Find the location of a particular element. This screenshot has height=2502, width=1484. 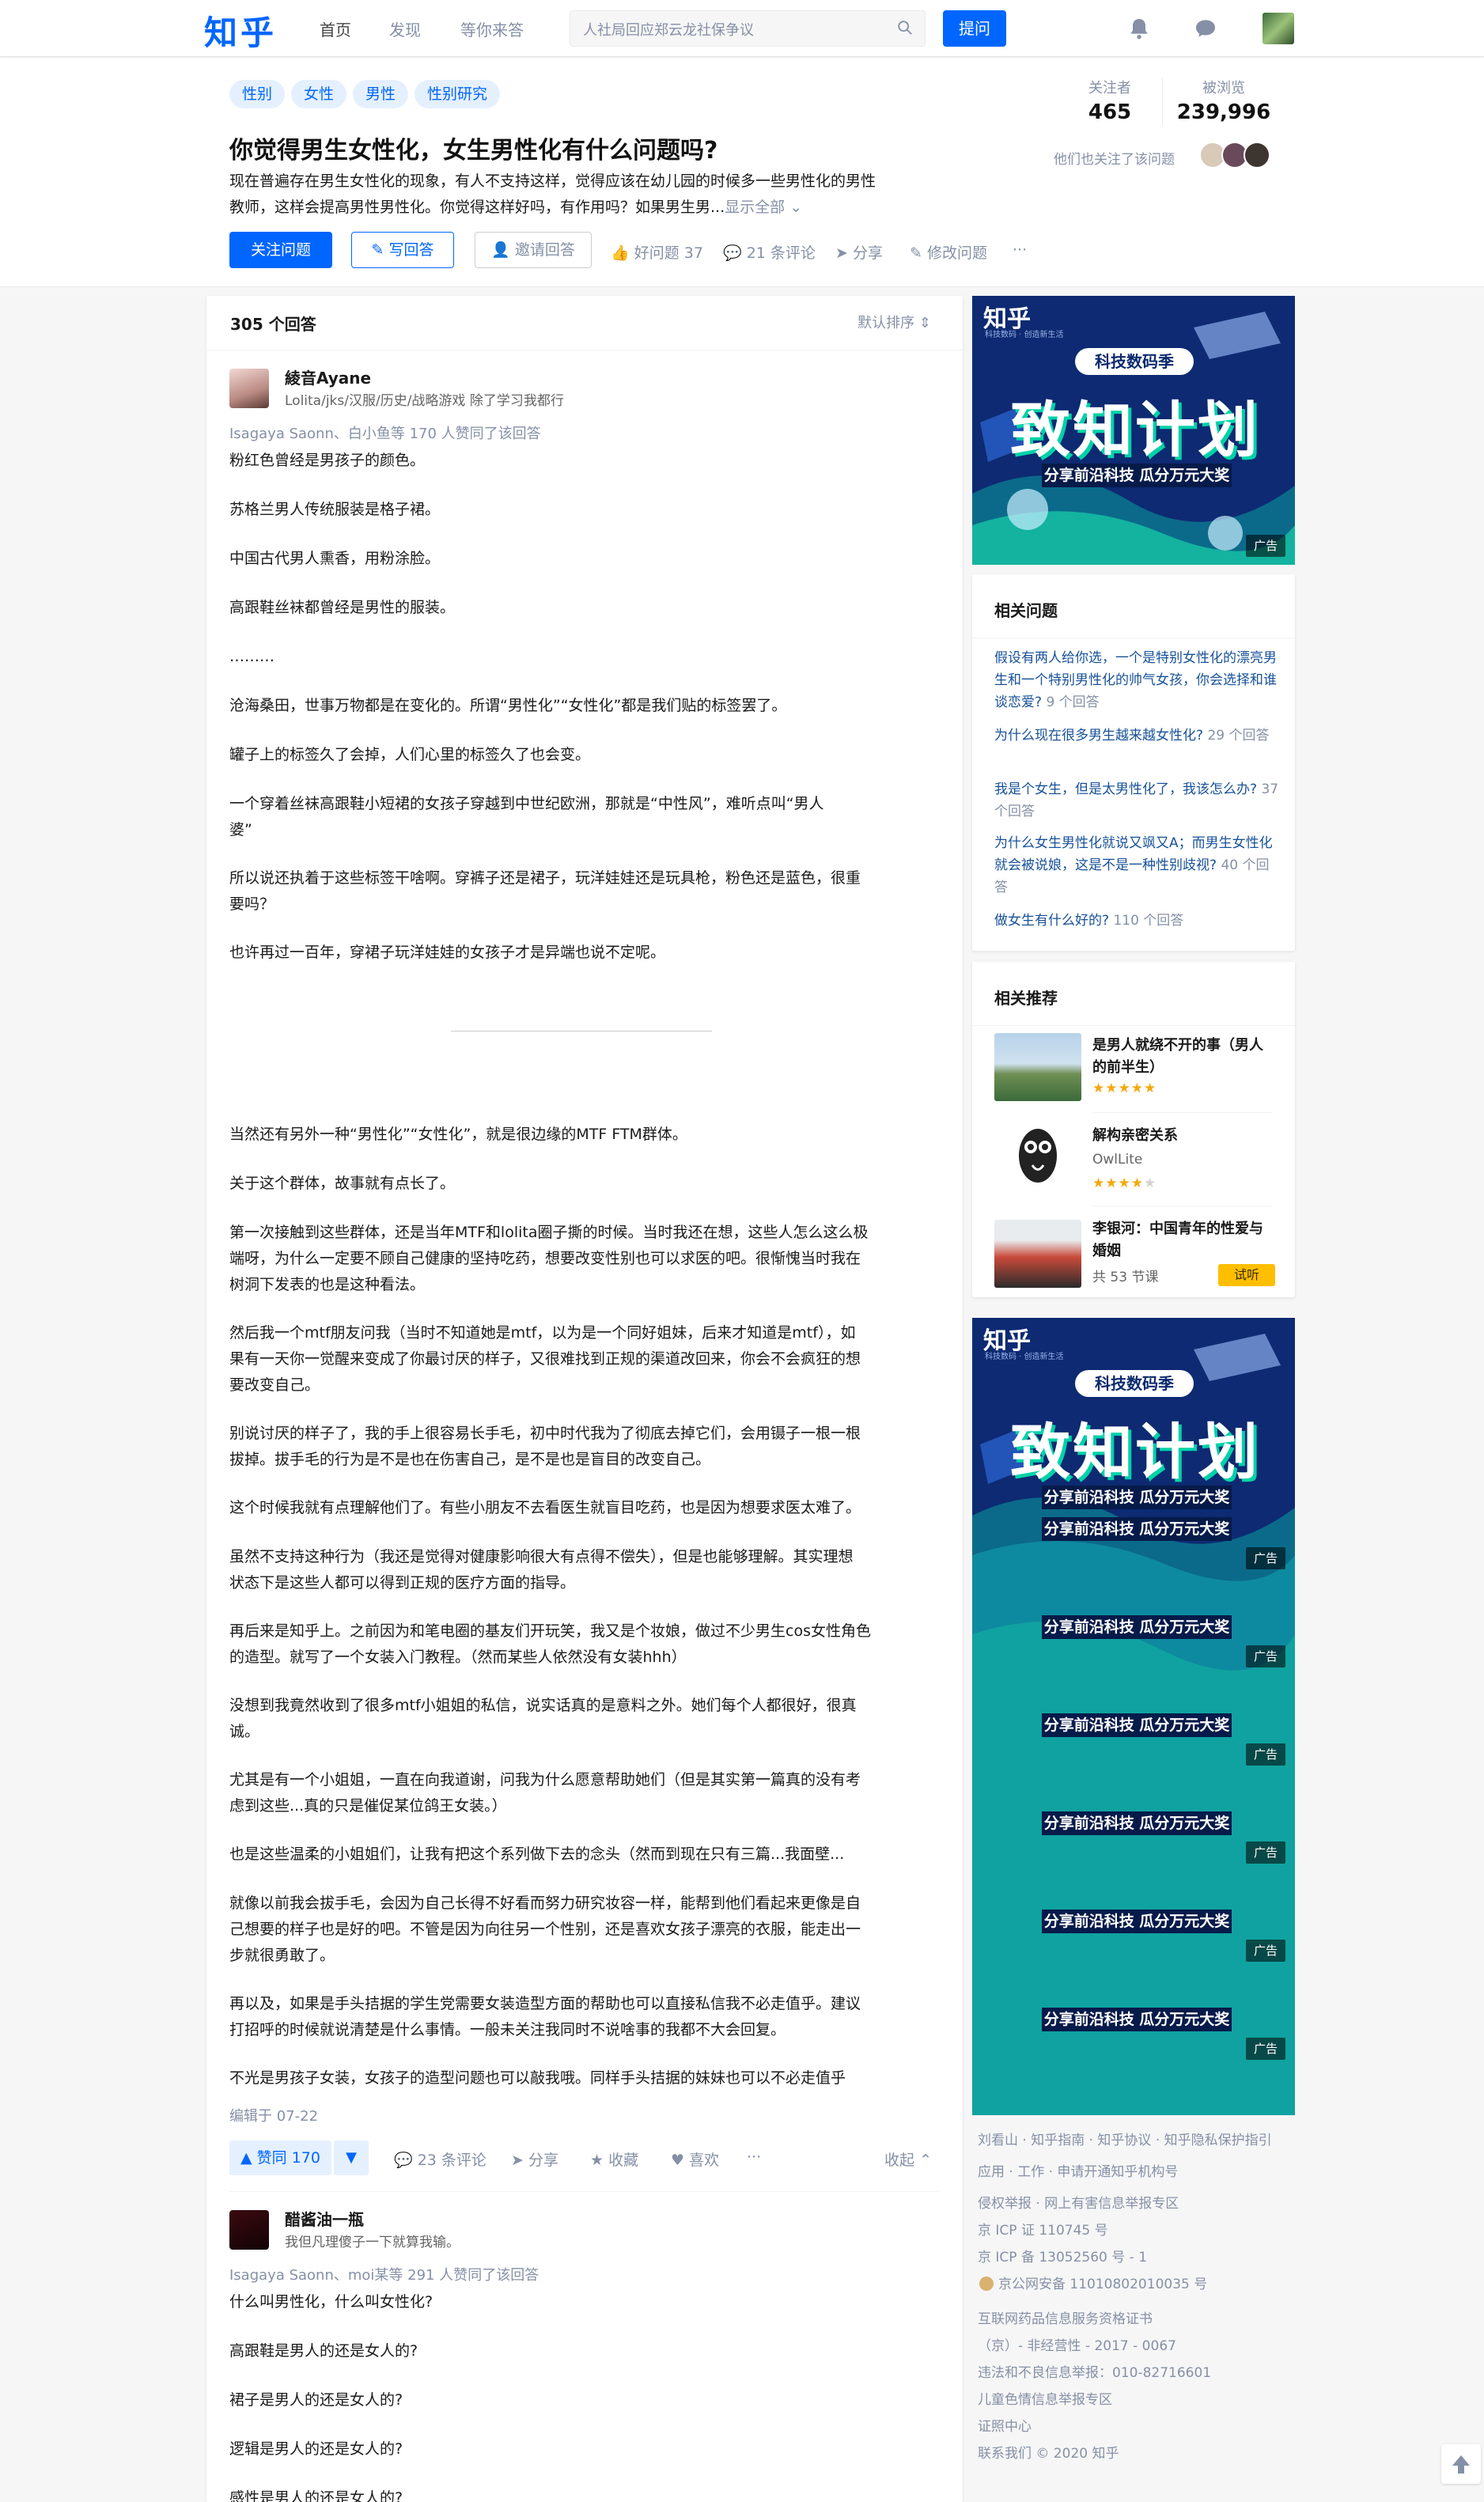

paragraph-line: 打招呼的时候就说清楚是什么事情。一般未关注我同时不说啥事的我都不大会回复。 is located at coordinates (507, 2029).